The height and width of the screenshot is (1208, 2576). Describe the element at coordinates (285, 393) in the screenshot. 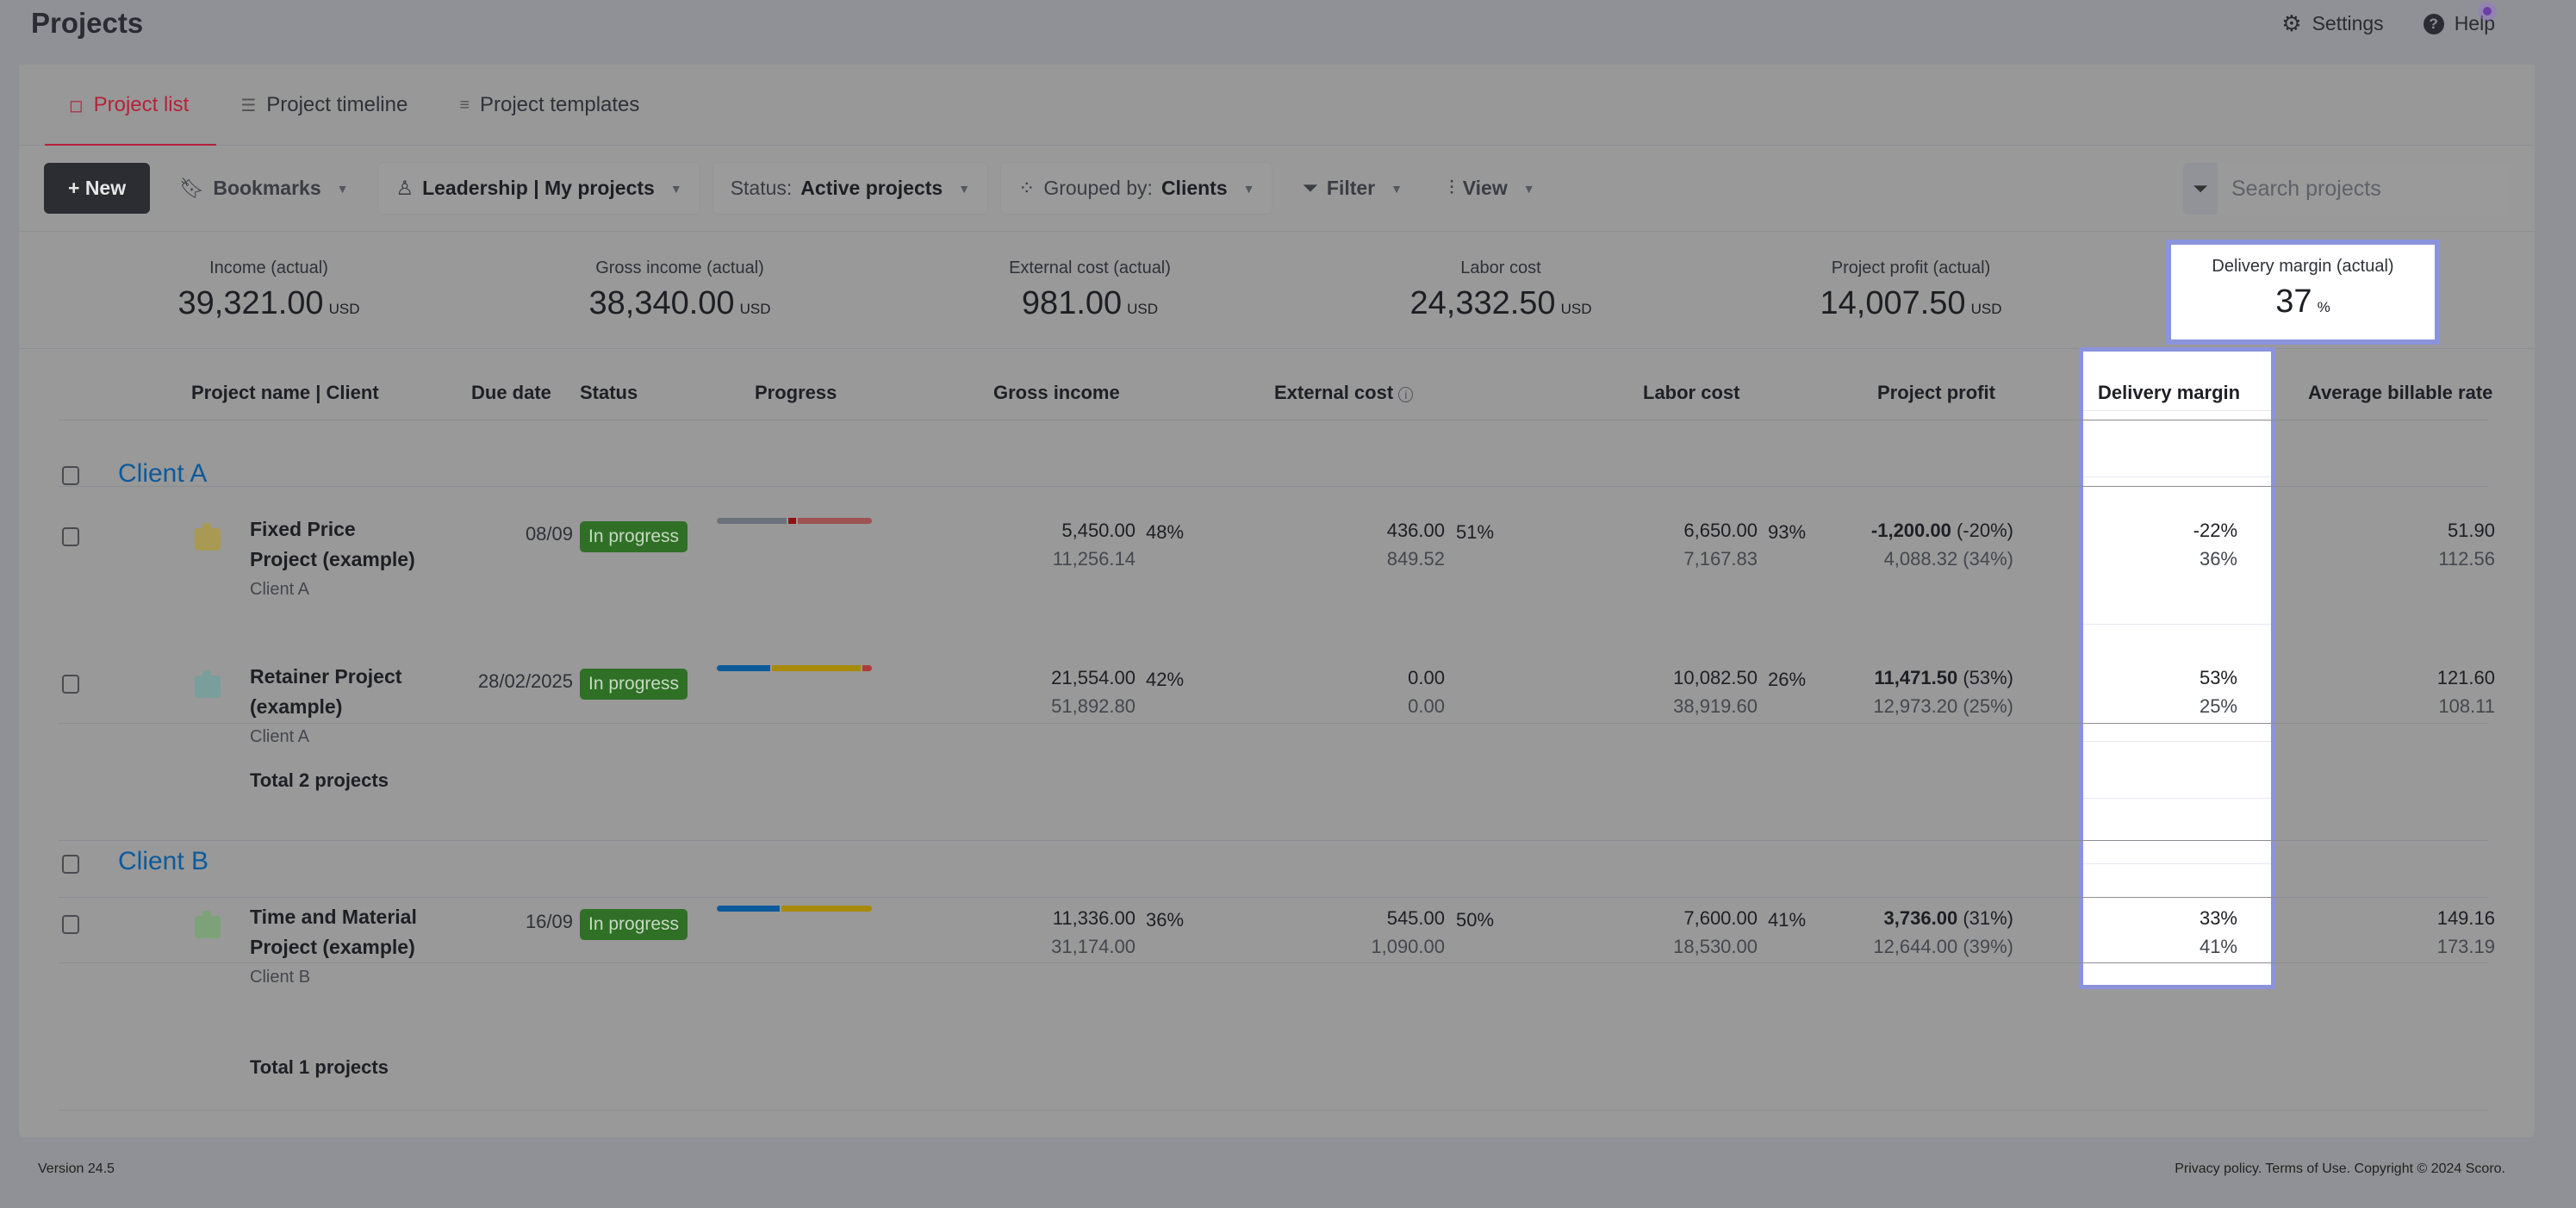

I see `col-header-name: Project name | Client` at that location.